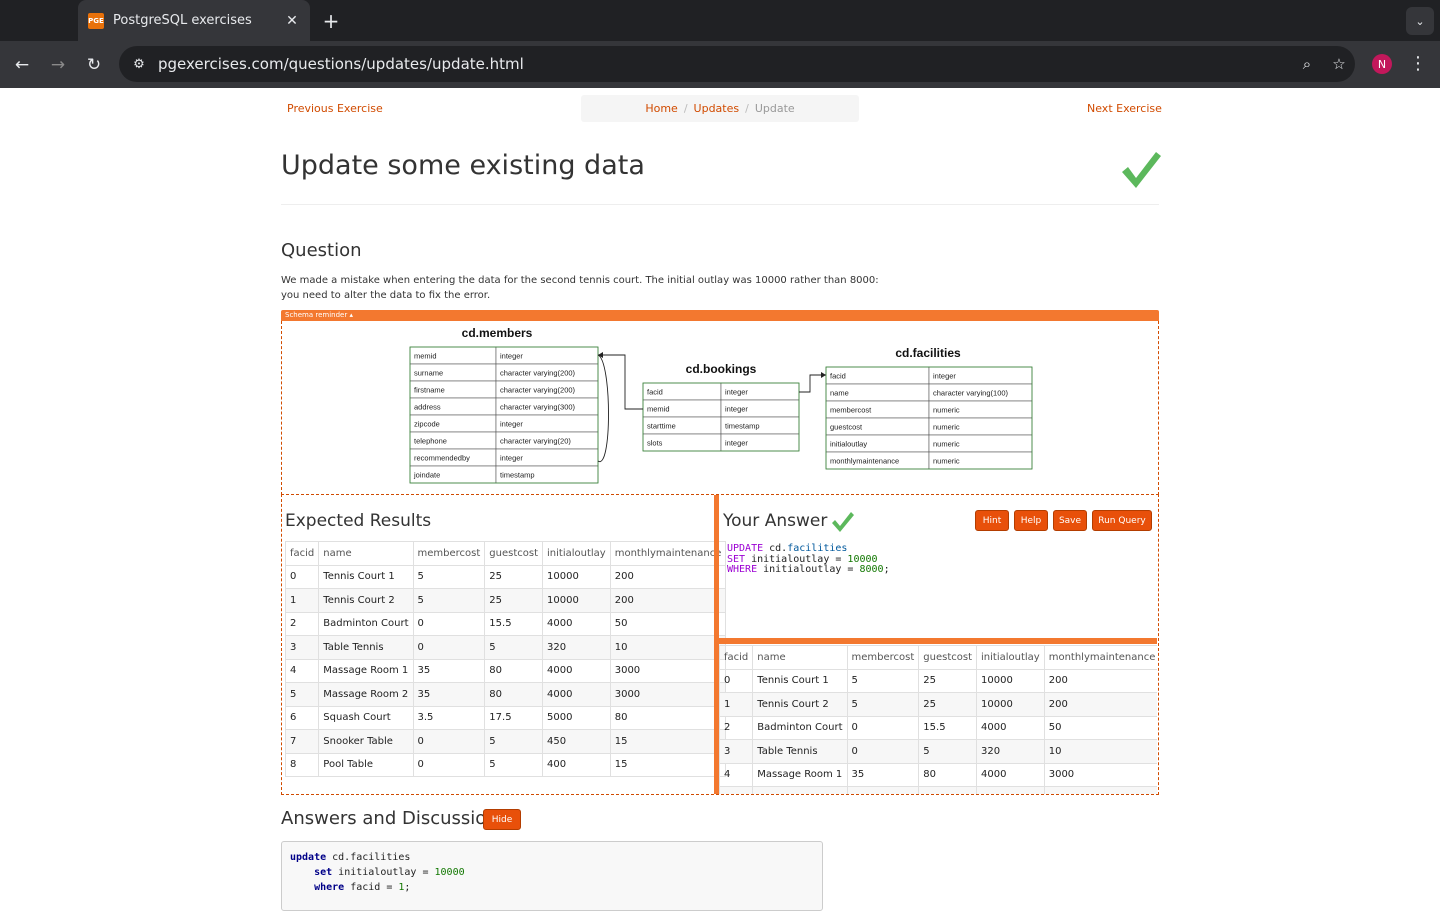 The width and height of the screenshot is (1440, 911). What do you see at coordinates (1122, 520) in the screenshot?
I see `run-query-button: Run Query` at bounding box center [1122, 520].